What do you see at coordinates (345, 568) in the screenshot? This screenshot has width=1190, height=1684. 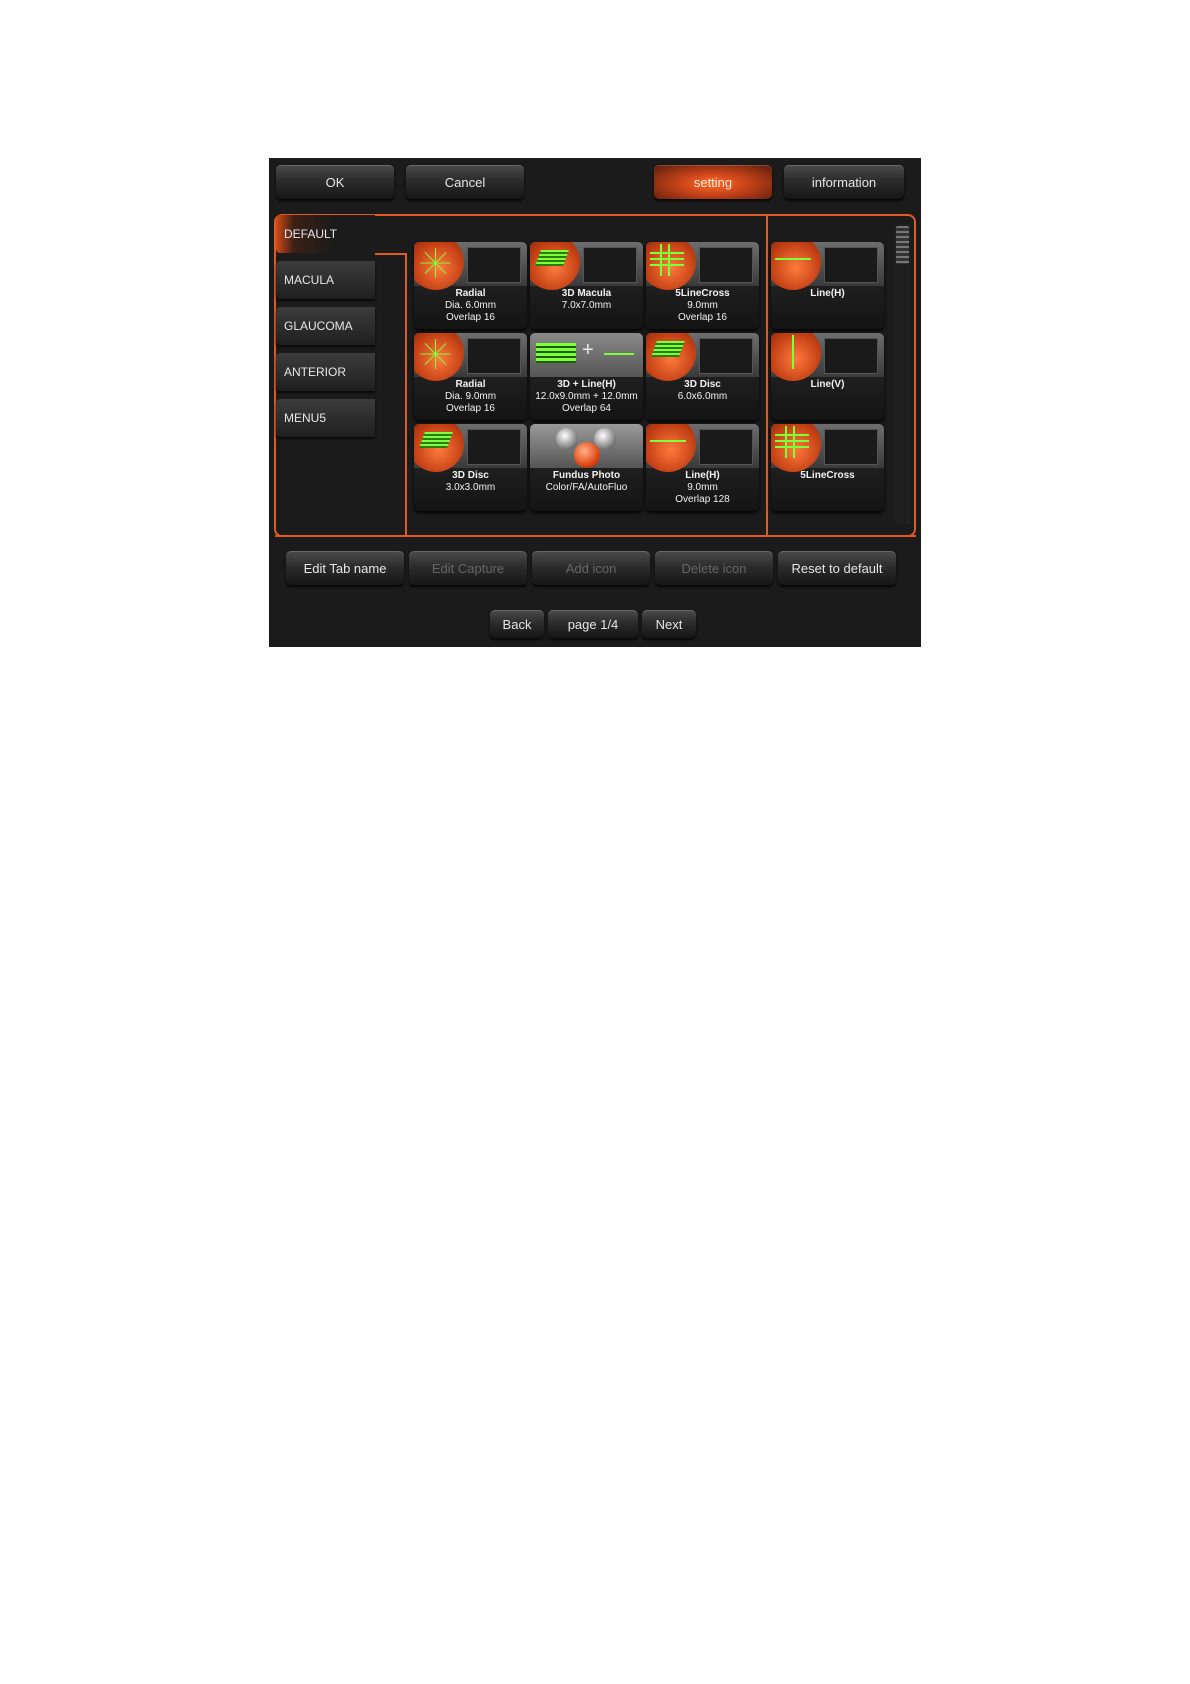 I see `edit-tab-name-button: Edit Tab name` at bounding box center [345, 568].